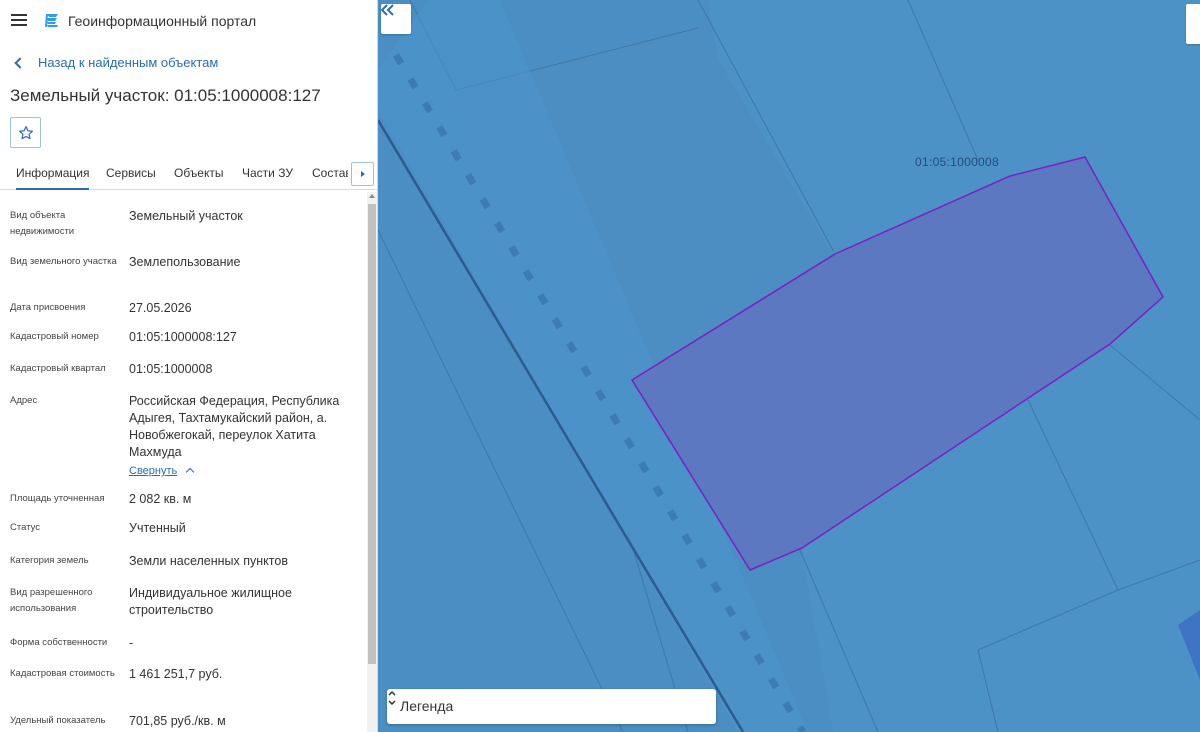 This screenshot has height=732, width=1200. What do you see at coordinates (53, 178) in the screenshot?
I see `tab-information: Информация` at bounding box center [53, 178].